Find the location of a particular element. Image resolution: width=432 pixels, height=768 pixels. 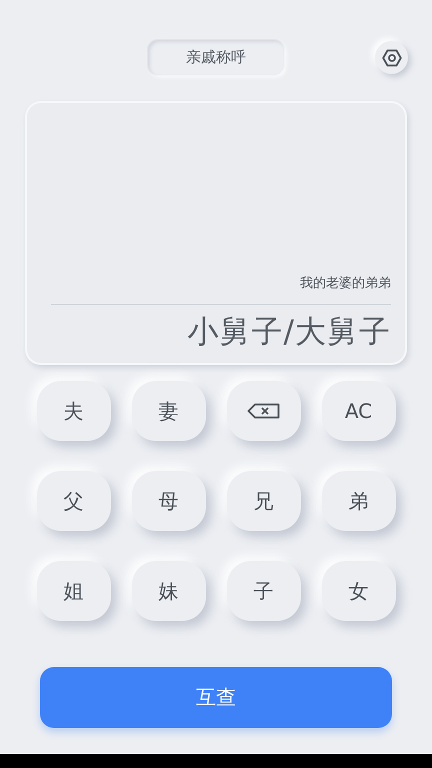

keypad-key: AC is located at coordinates (359, 411).